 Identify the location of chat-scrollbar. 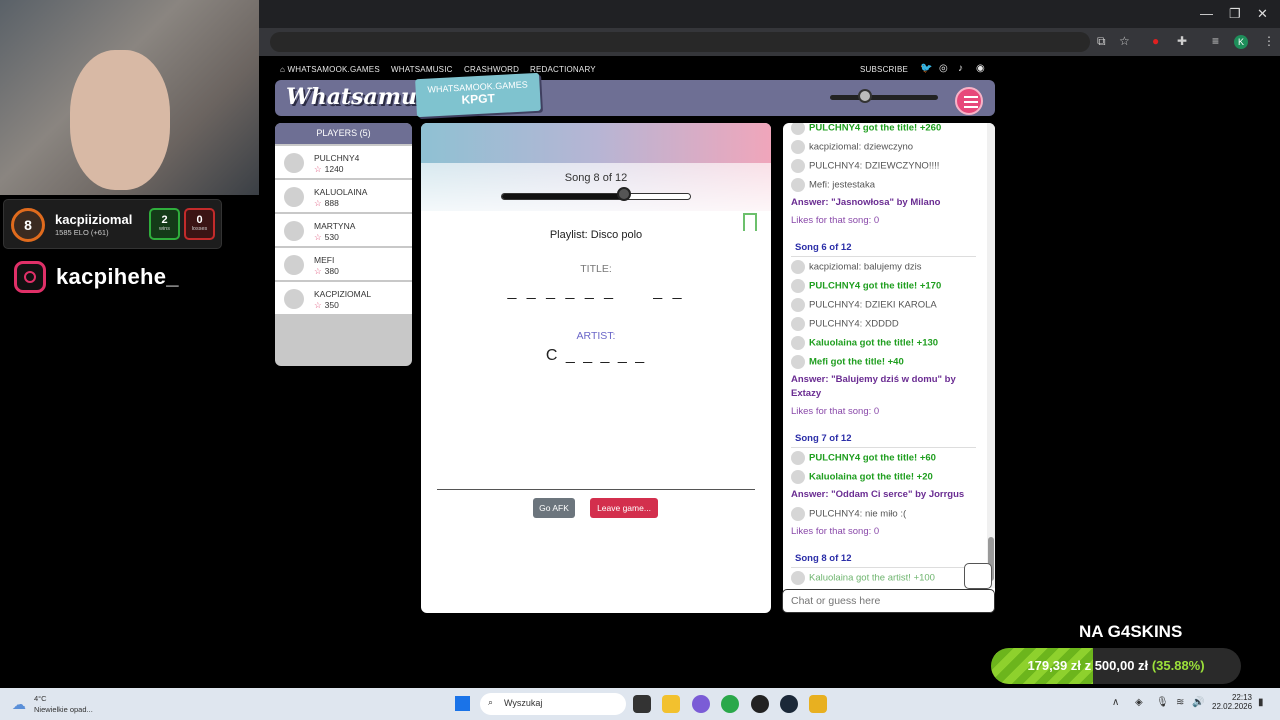
(991, 355).